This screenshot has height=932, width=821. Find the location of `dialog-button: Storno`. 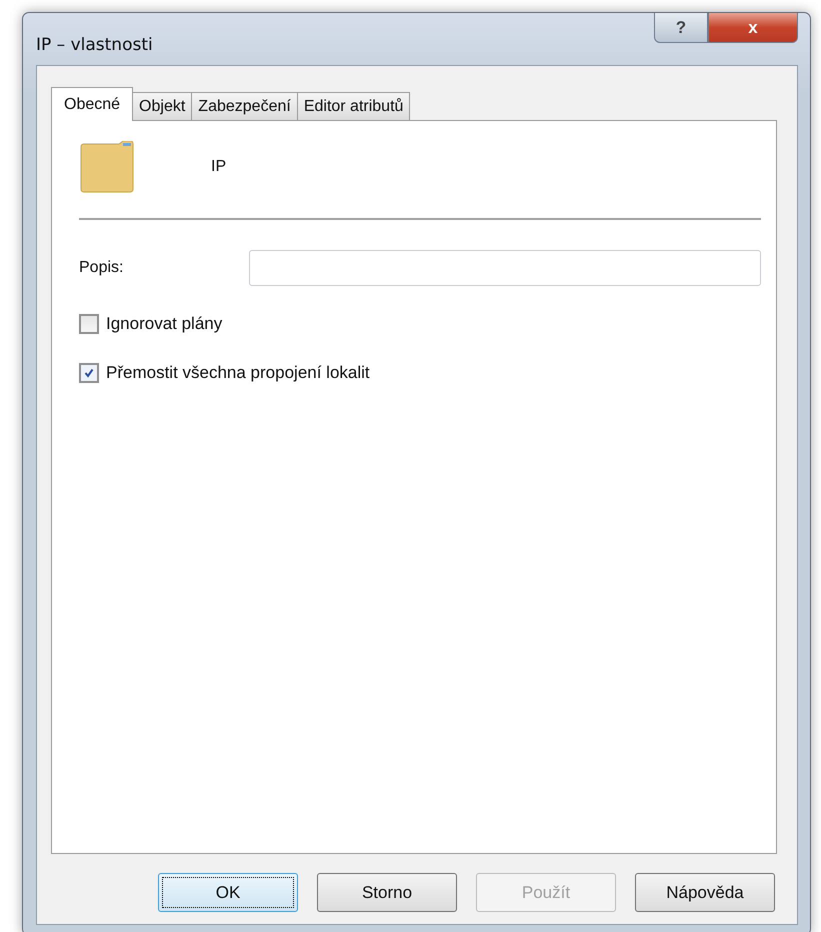

dialog-button: Storno is located at coordinates (387, 892).